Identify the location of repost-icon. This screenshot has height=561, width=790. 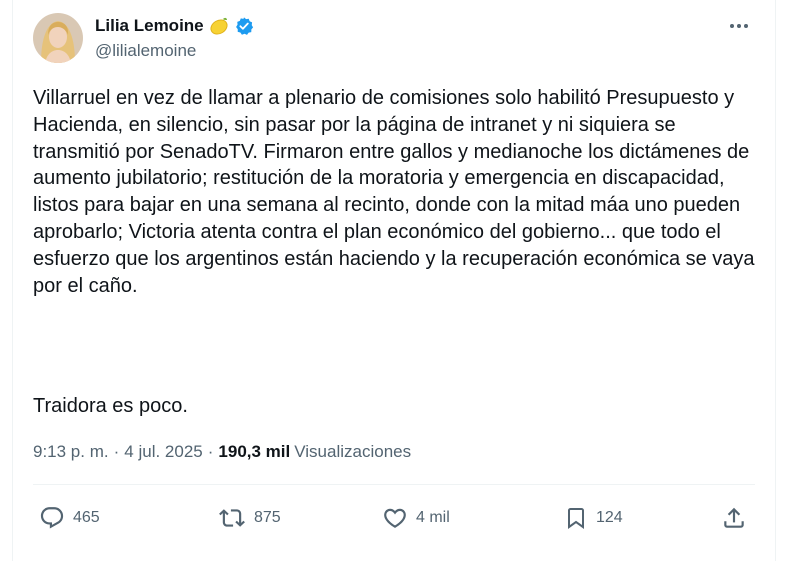
(232, 518).